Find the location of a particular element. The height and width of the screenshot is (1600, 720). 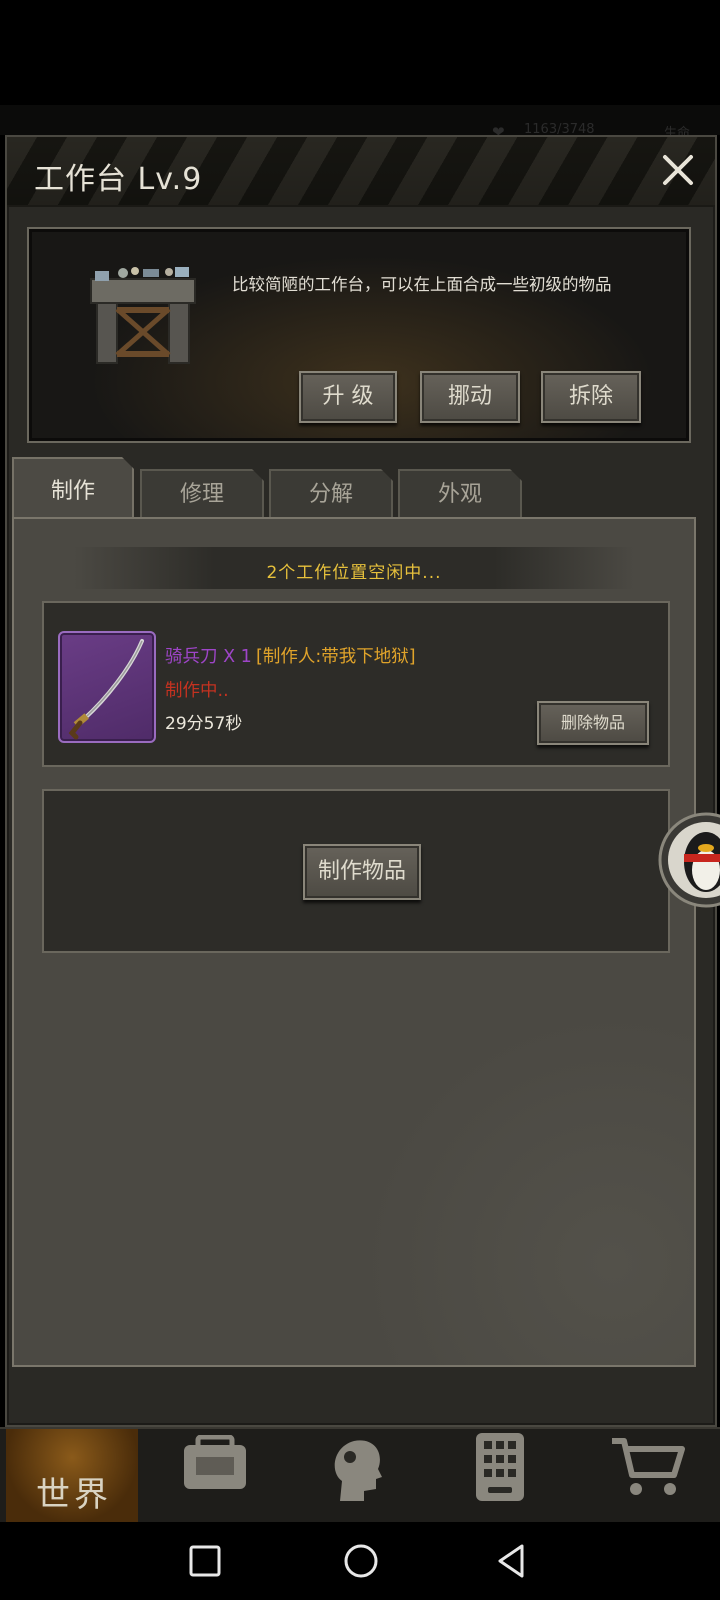

title-bar: 工作台 Lv.9 is located at coordinates (361, 172).